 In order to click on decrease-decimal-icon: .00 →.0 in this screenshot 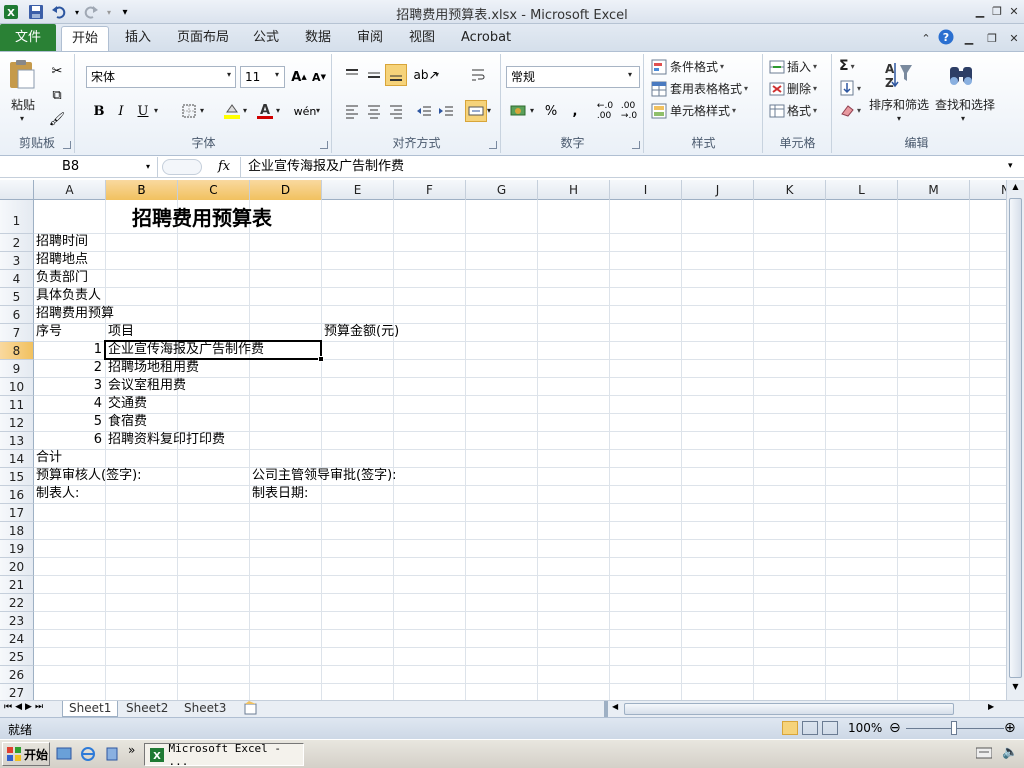, I will do `click(629, 111)`.